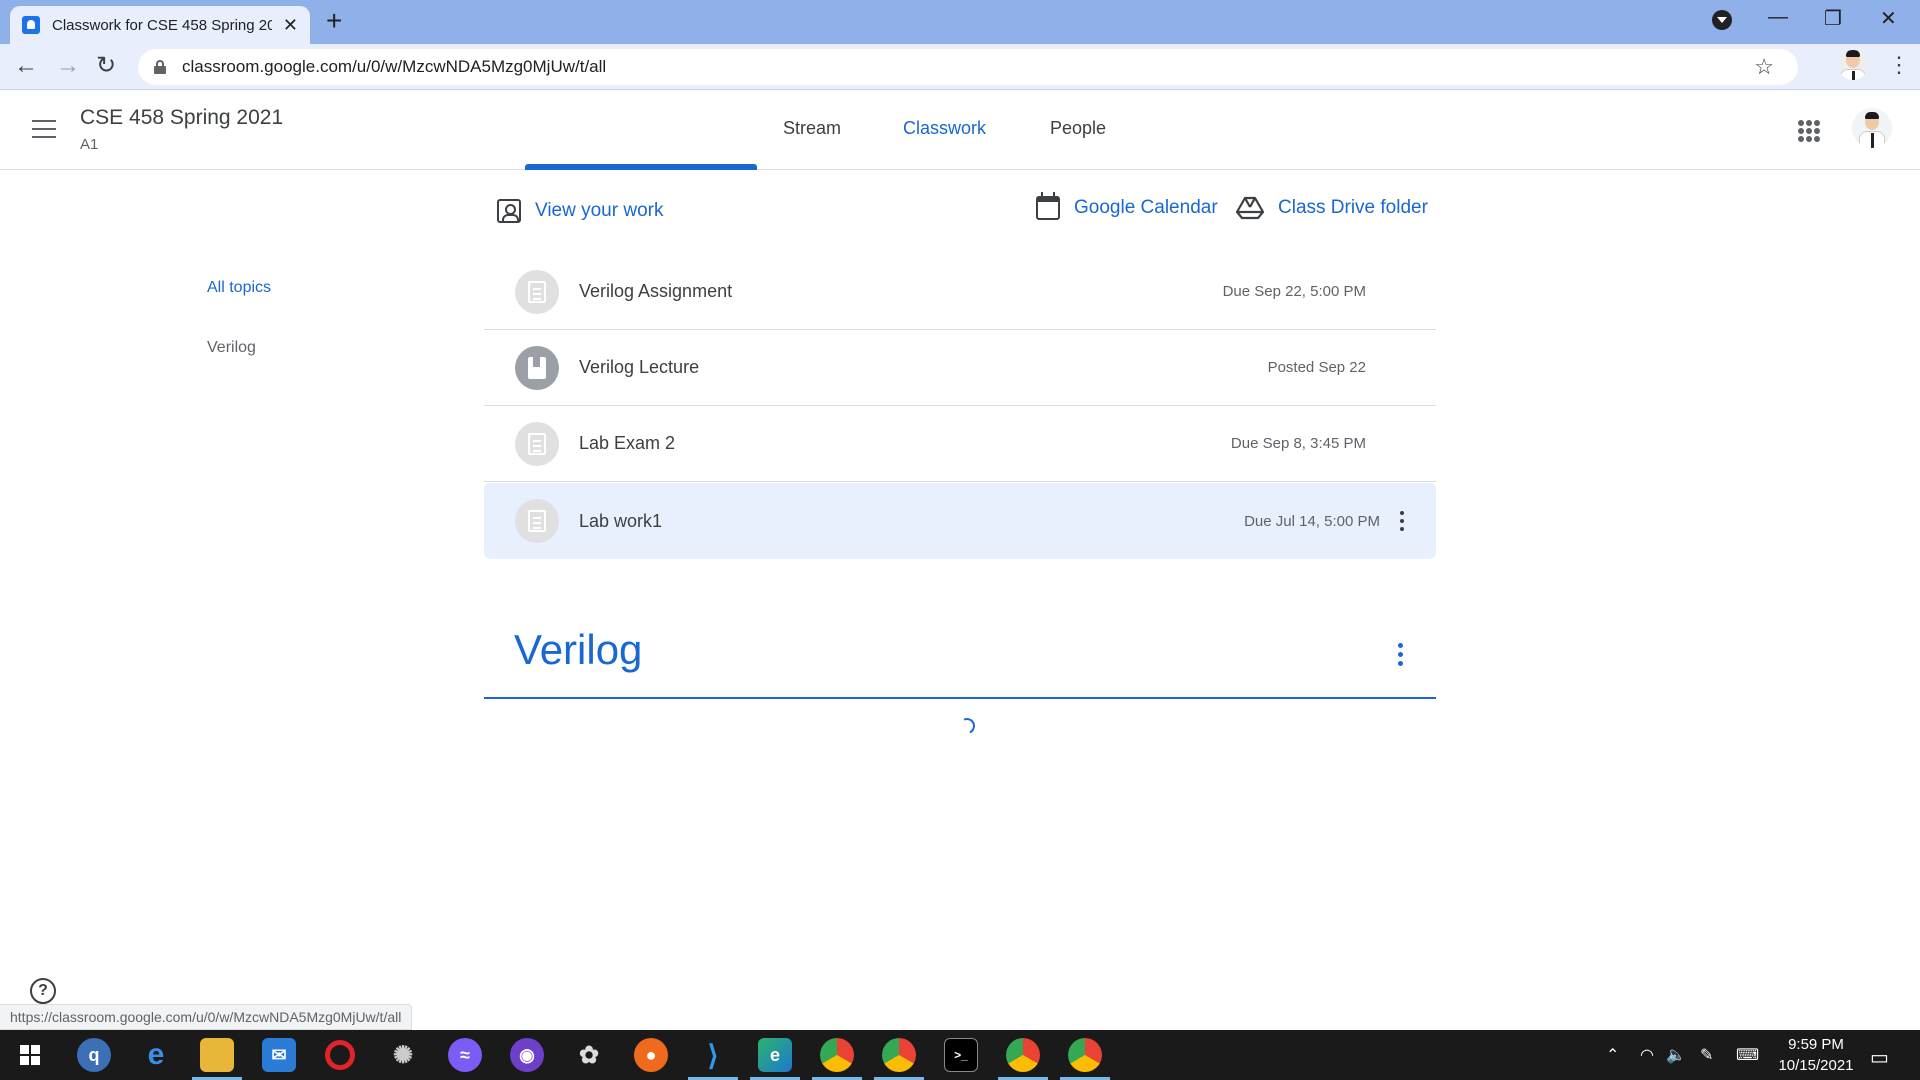  Describe the element at coordinates (1764, 67) in the screenshot. I see `bookmark-star-icon: ☆` at that location.